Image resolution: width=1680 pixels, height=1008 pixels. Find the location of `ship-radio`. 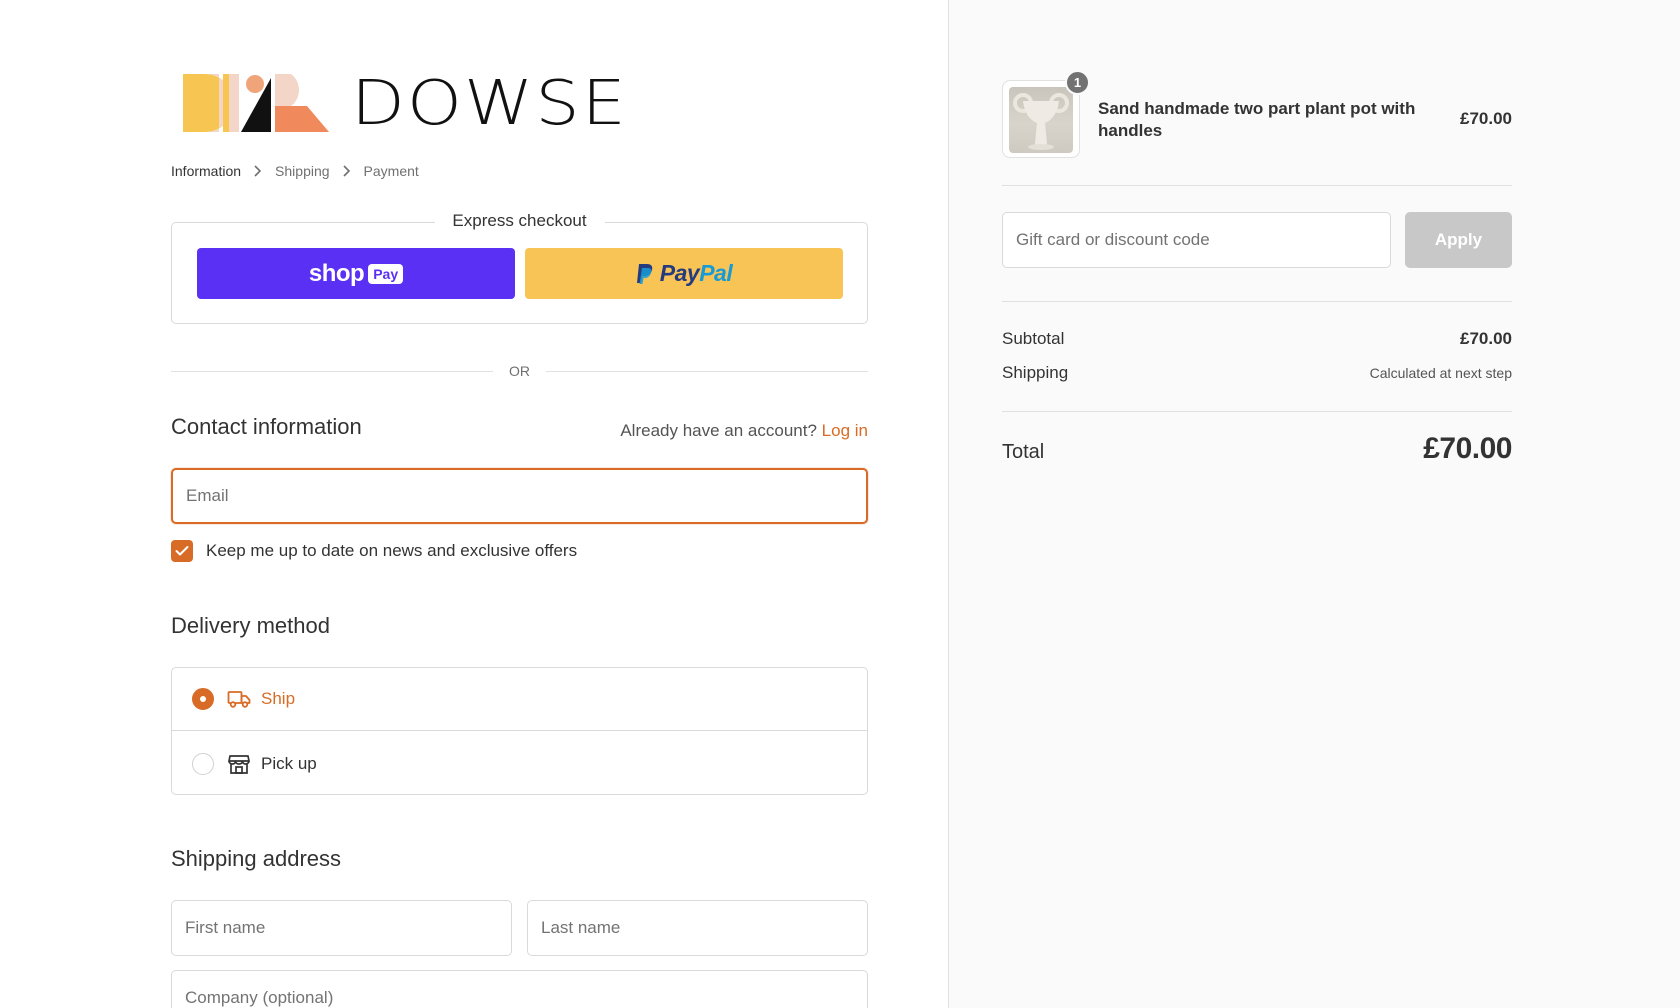

ship-radio is located at coordinates (203, 699).